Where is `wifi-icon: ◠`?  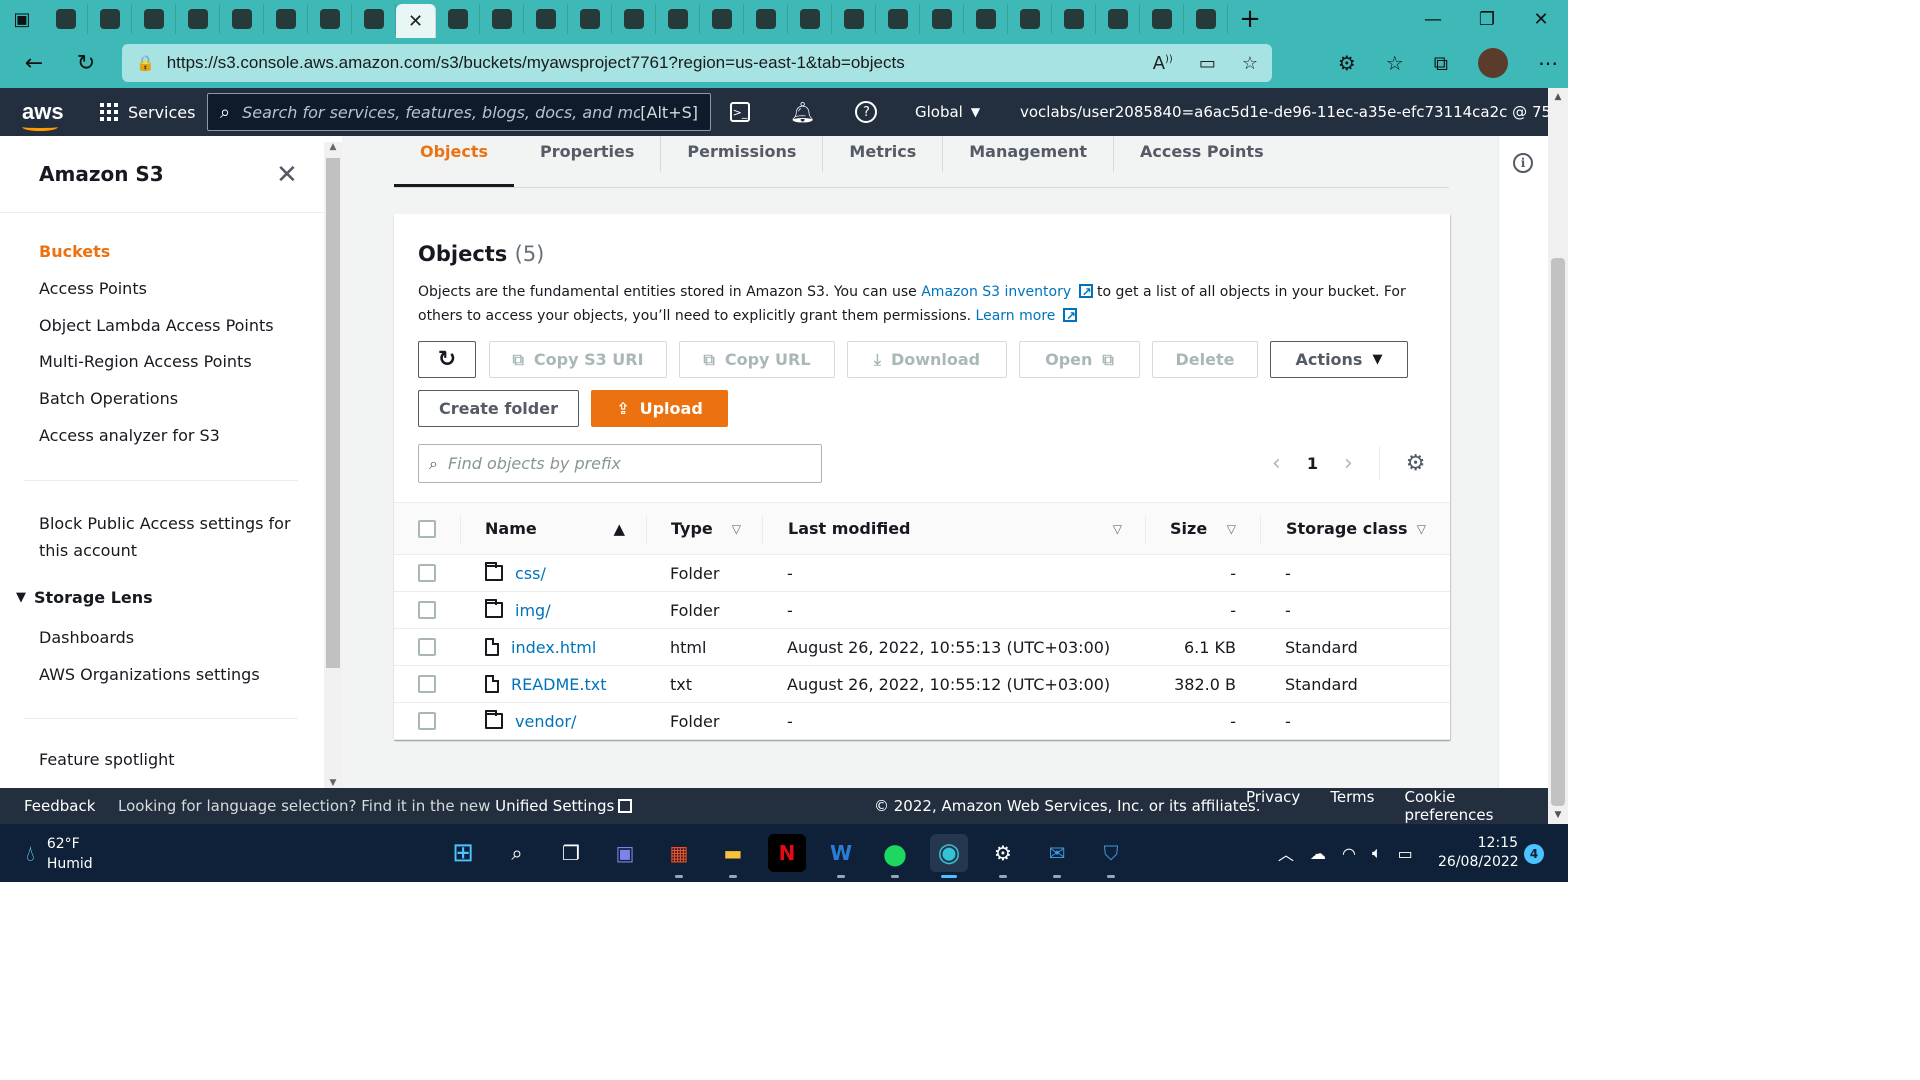
wifi-icon: ◠ is located at coordinates (1349, 853).